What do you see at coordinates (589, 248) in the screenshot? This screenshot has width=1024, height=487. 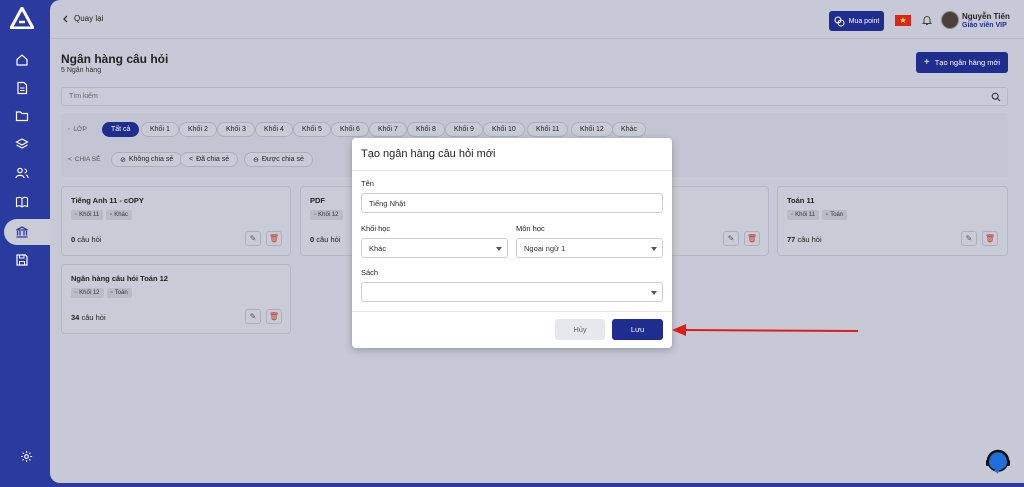 I see `subject-select: Ngoại ngữ 1` at bounding box center [589, 248].